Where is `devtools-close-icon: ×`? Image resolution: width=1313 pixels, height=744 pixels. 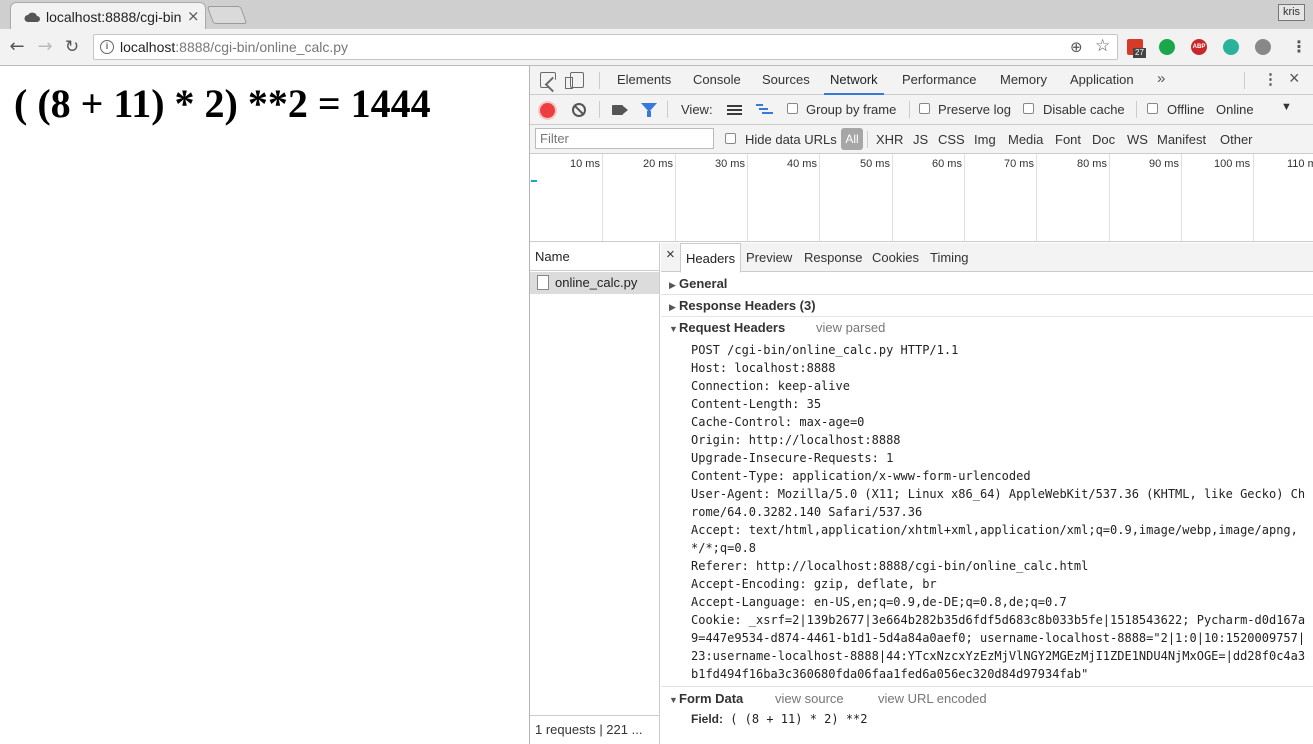 devtools-close-icon: × is located at coordinates (1294, 78).